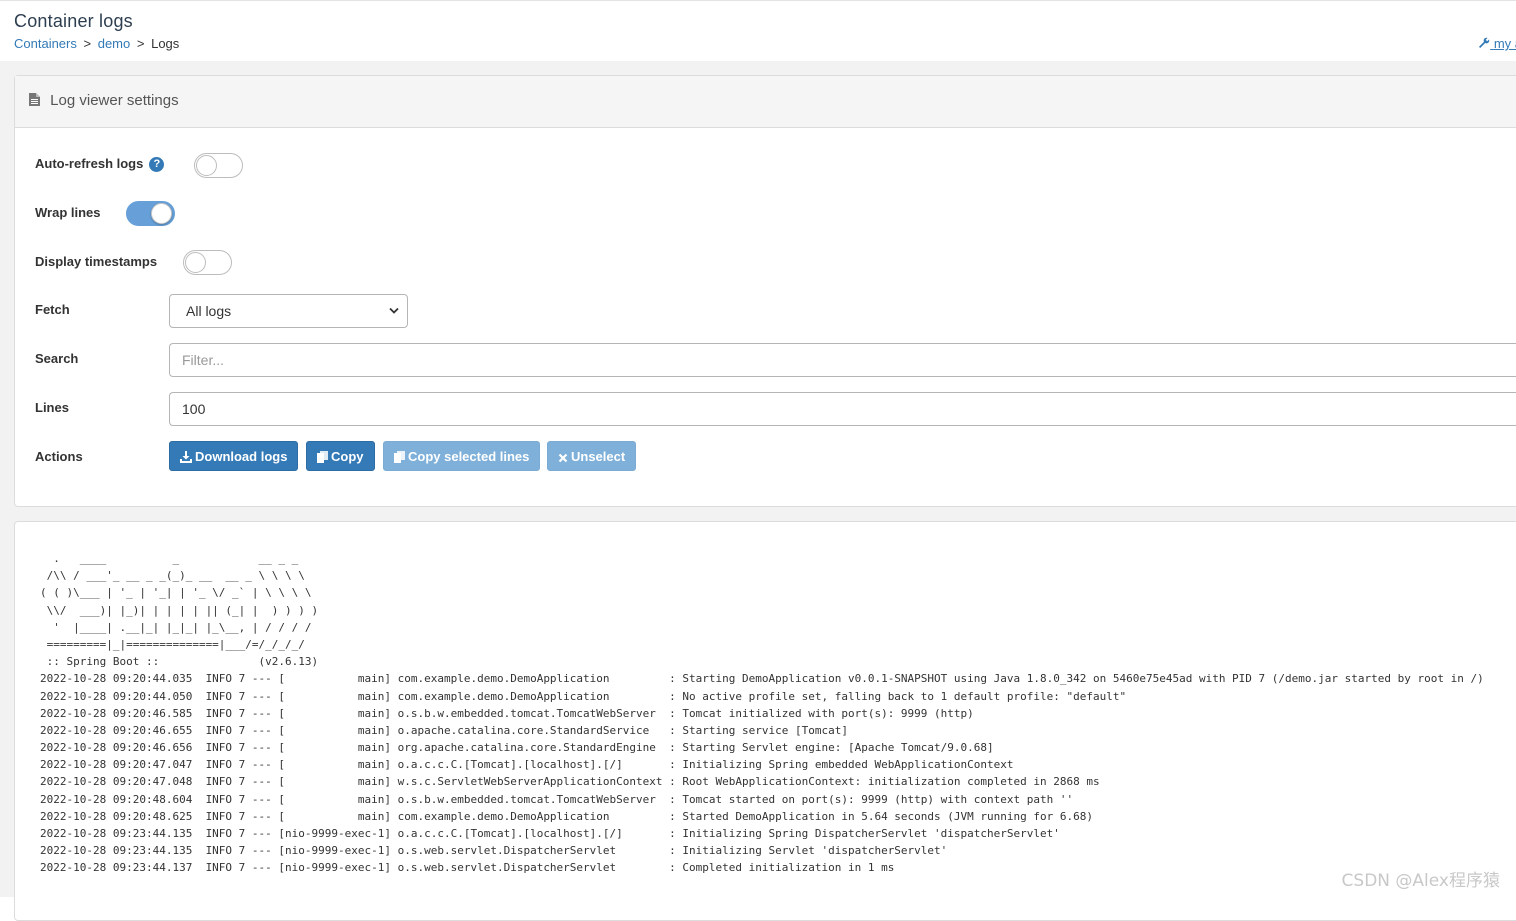  What do you see at coordinates (114, 43) in the screenshot?
I see `breadcrumb-link-demo: demo` at bounding box center [114, 43].